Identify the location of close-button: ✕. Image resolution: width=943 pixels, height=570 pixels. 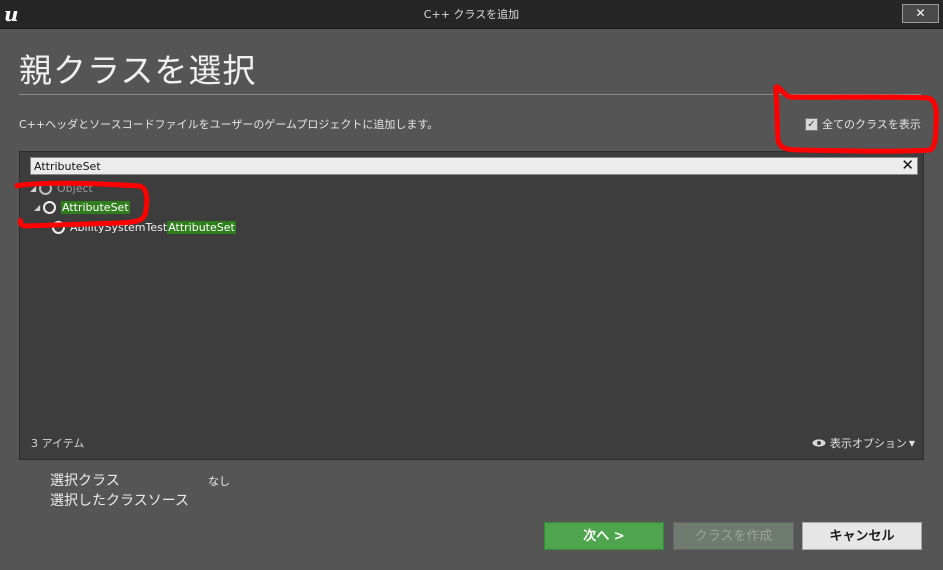
(920, 13).